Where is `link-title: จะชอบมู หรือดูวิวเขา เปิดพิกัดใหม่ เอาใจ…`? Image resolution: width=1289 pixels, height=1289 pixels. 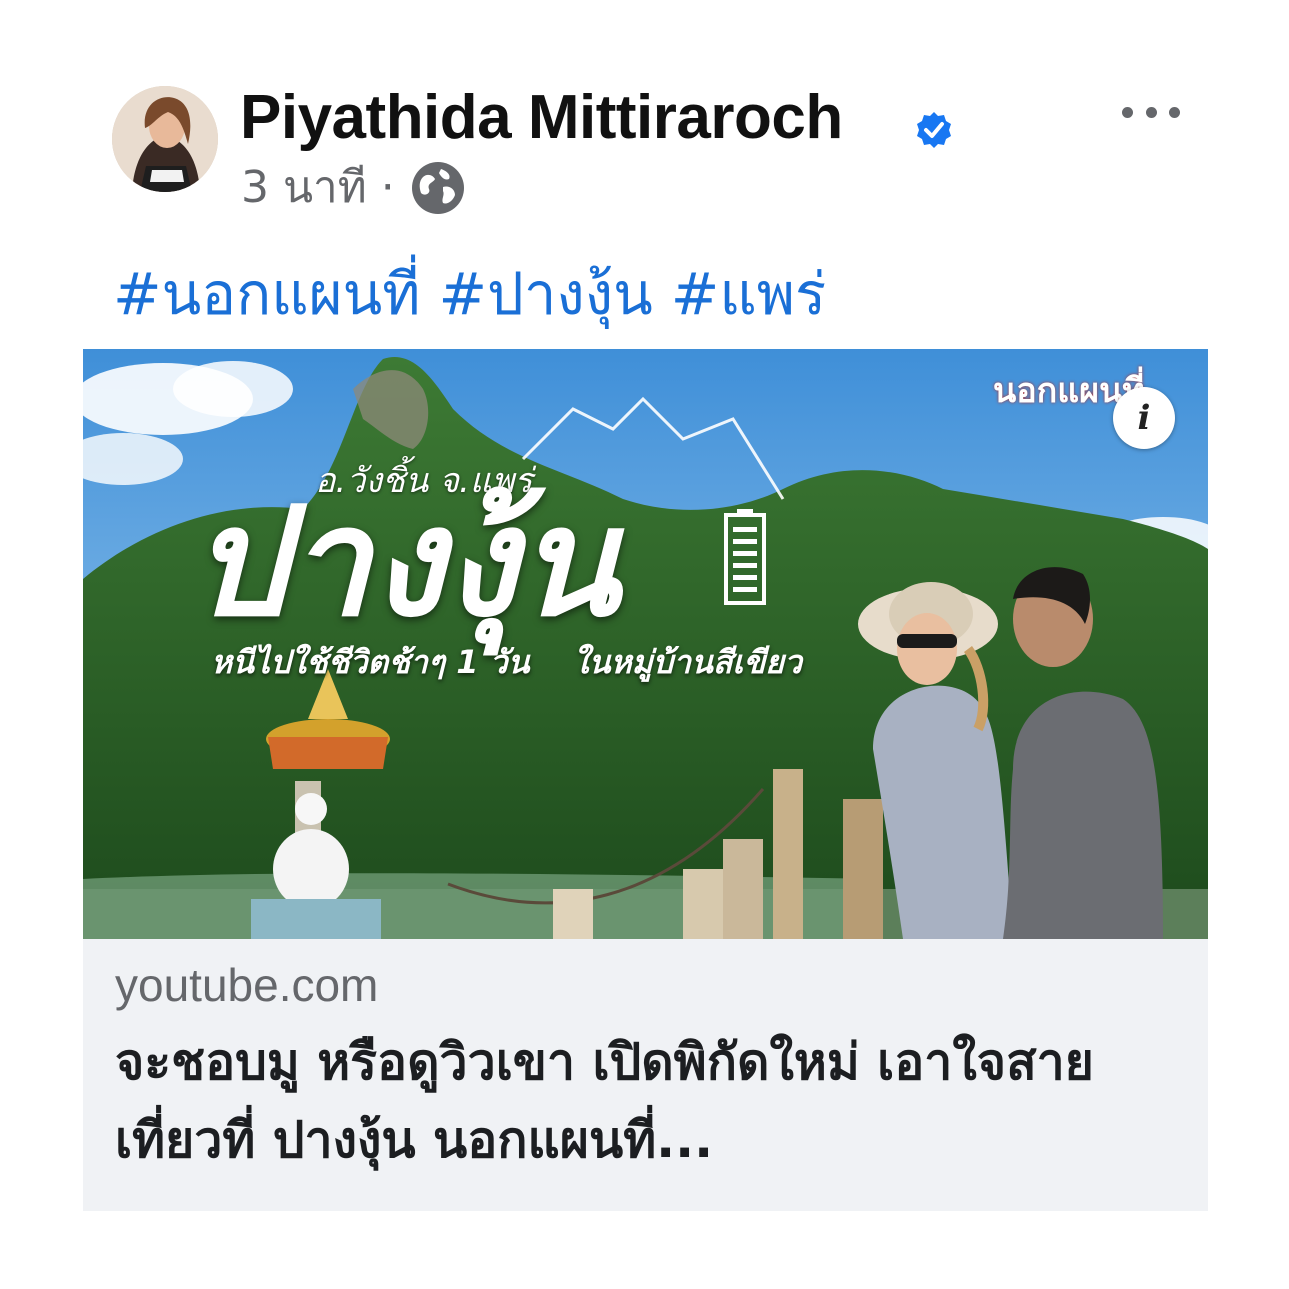
link-title: จะชอบมู หรือดูวิวเขา เปิดพิกัดใหม่ เอาใจ… is located at coordinates (655, 1101).